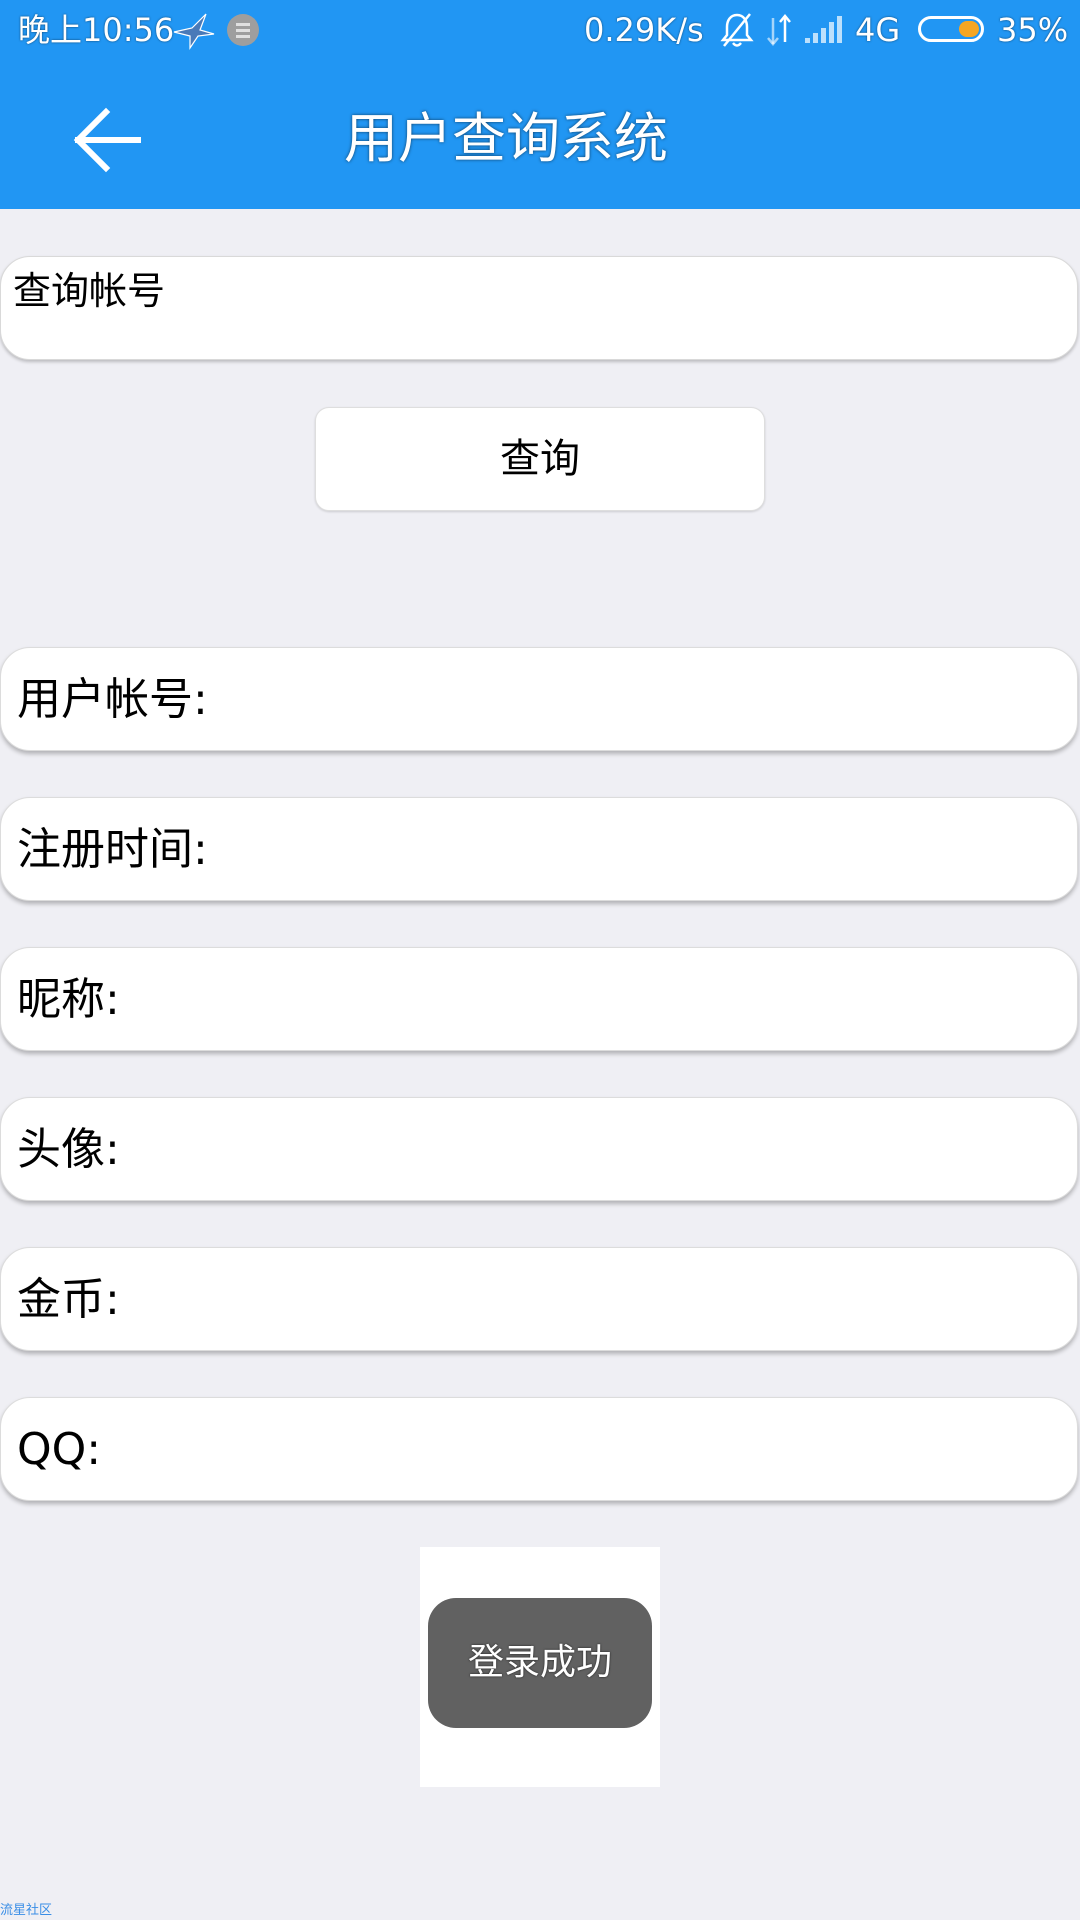  Describe the element at coordinates (506, 138) in the screenshot. I see `page-title: 用户查询系统` at that location.